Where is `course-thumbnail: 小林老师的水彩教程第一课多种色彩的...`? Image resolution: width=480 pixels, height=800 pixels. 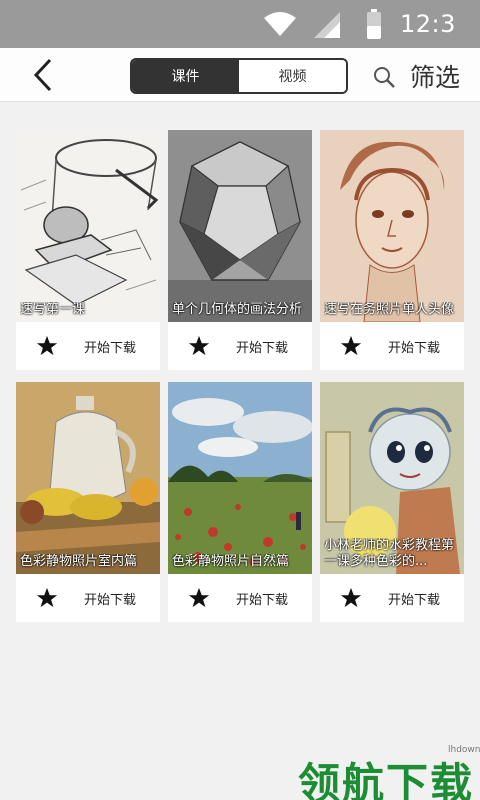 course-thumbnail: 小林老师的水彩教程第一课多种色彩的... is located at coordinates (392, 478).